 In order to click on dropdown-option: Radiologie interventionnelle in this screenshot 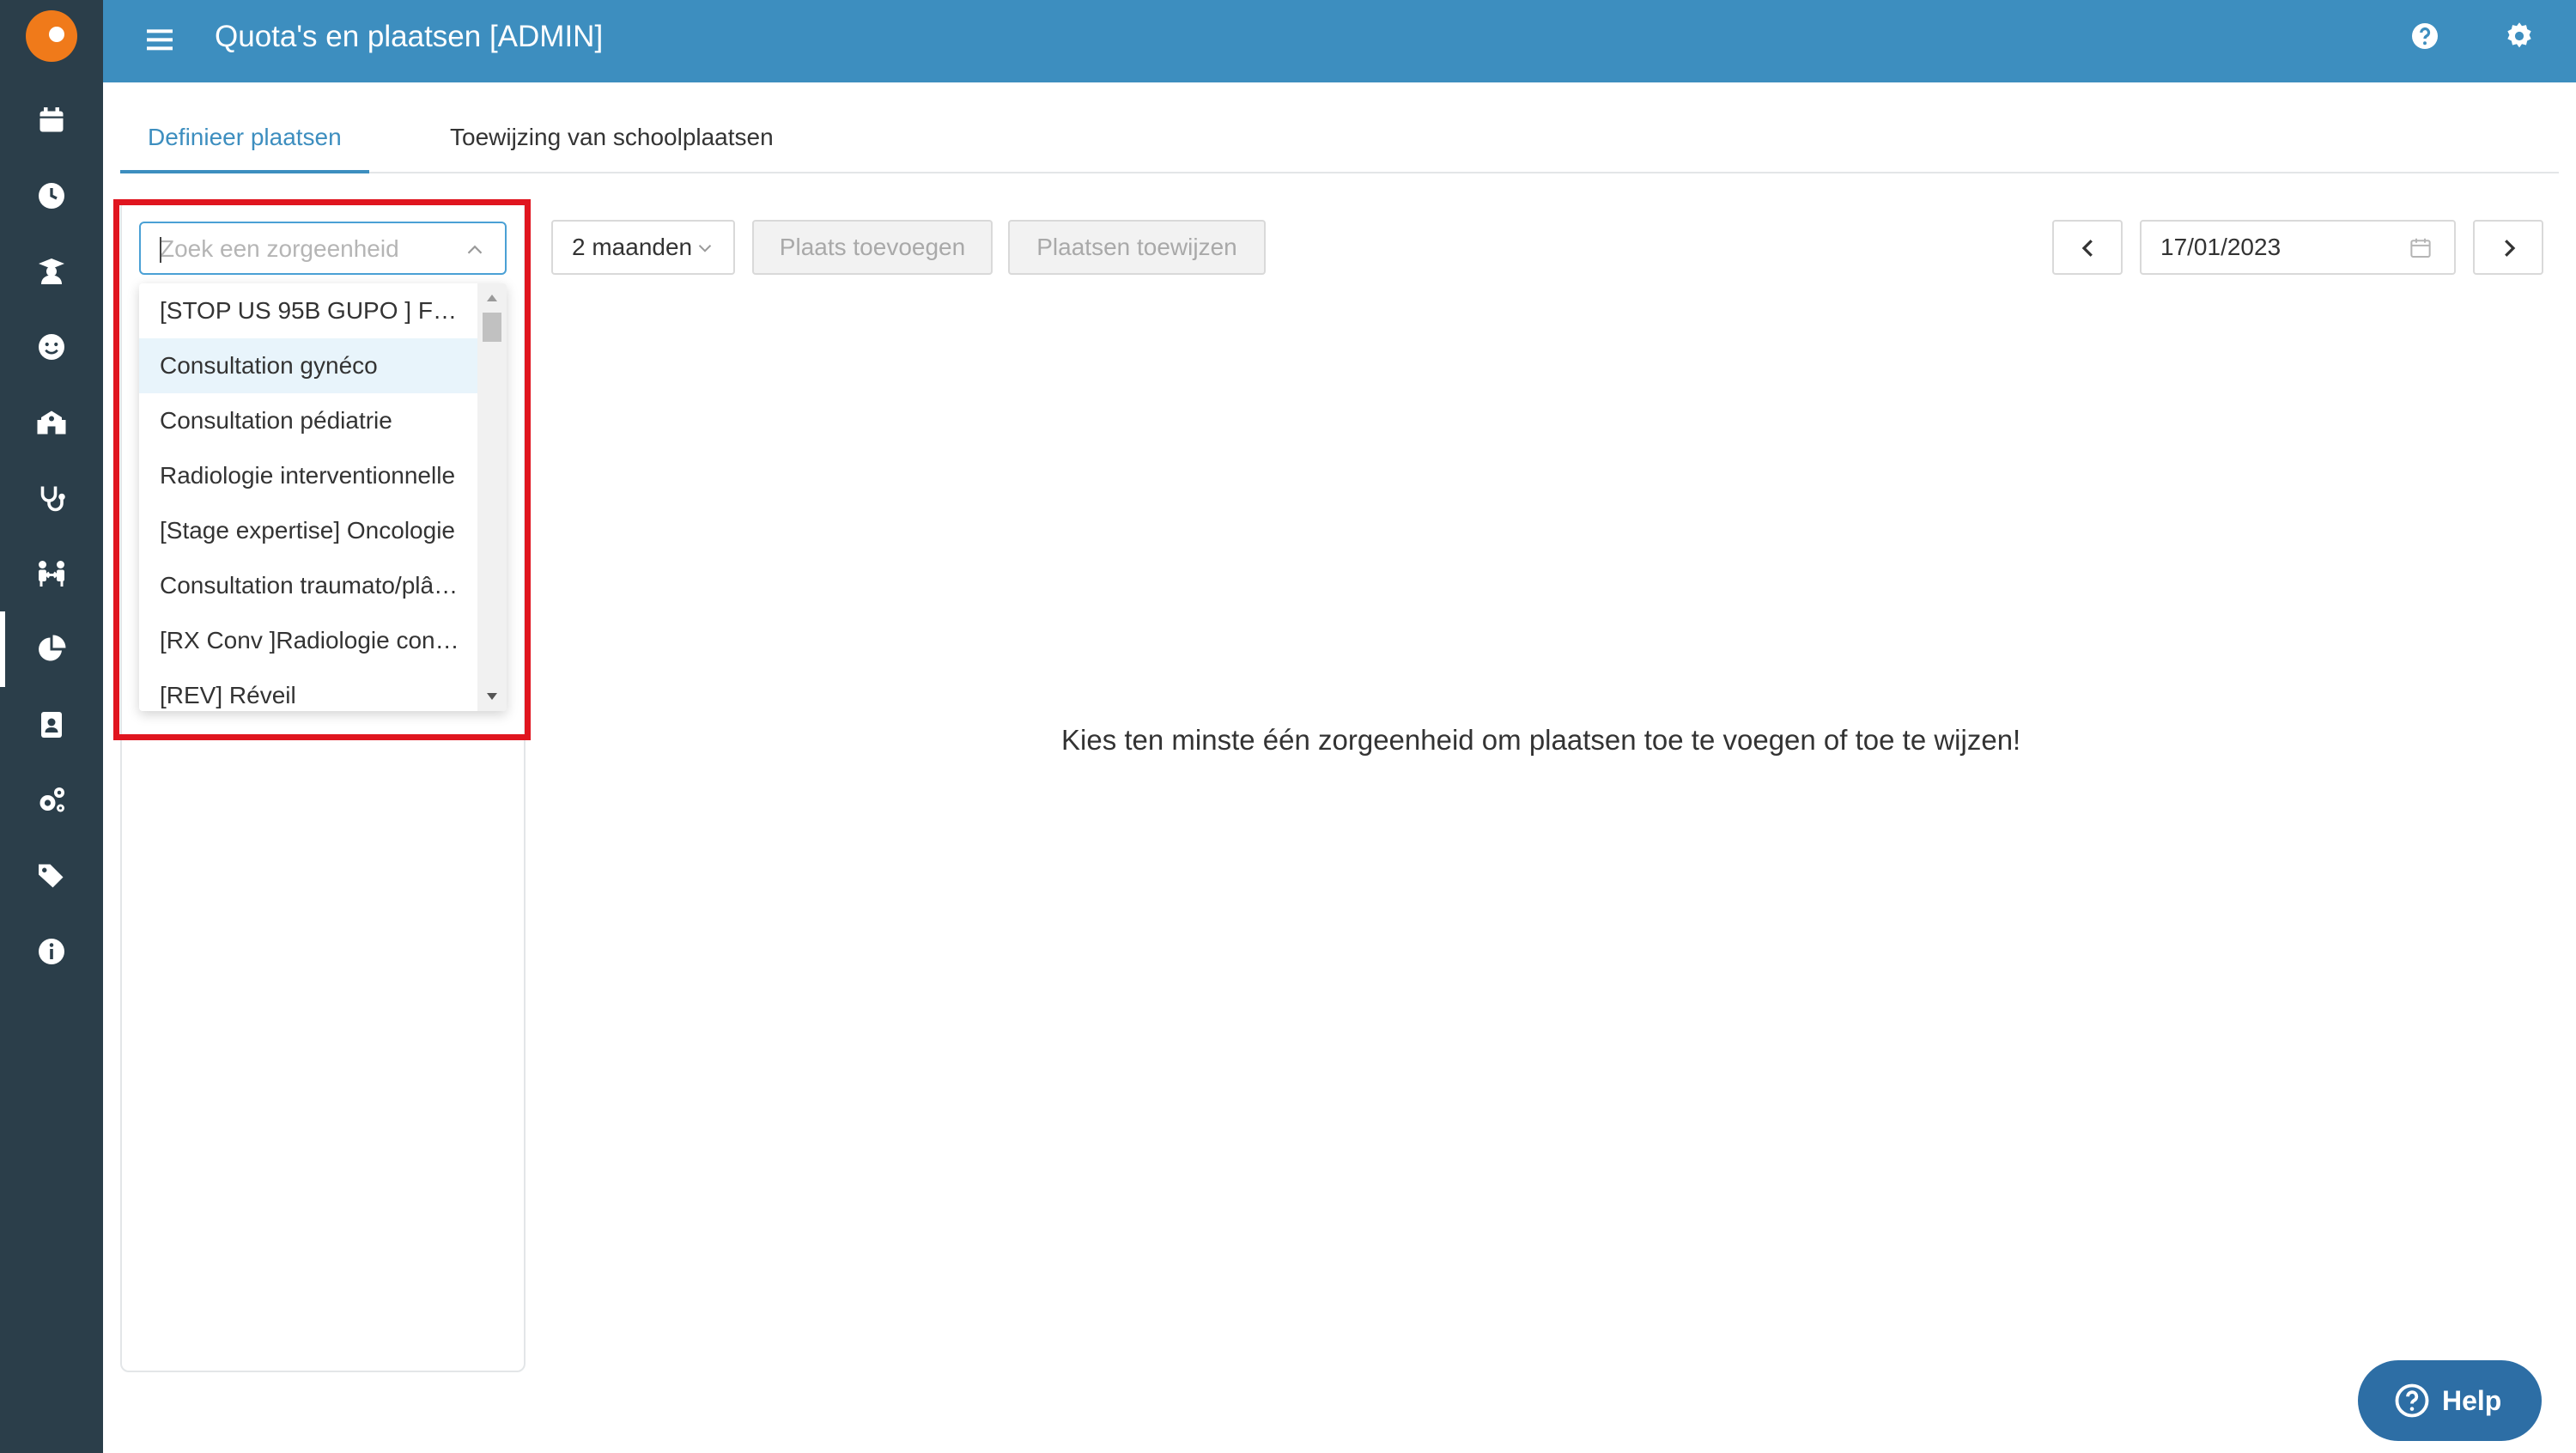, I will do `click(308, 476)`.